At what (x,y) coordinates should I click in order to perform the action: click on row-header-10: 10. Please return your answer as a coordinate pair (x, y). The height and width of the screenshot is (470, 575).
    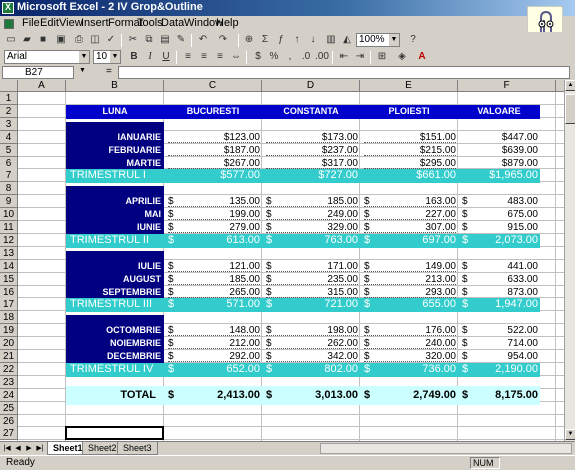
    Looking at the image, I should click on (9, 214).